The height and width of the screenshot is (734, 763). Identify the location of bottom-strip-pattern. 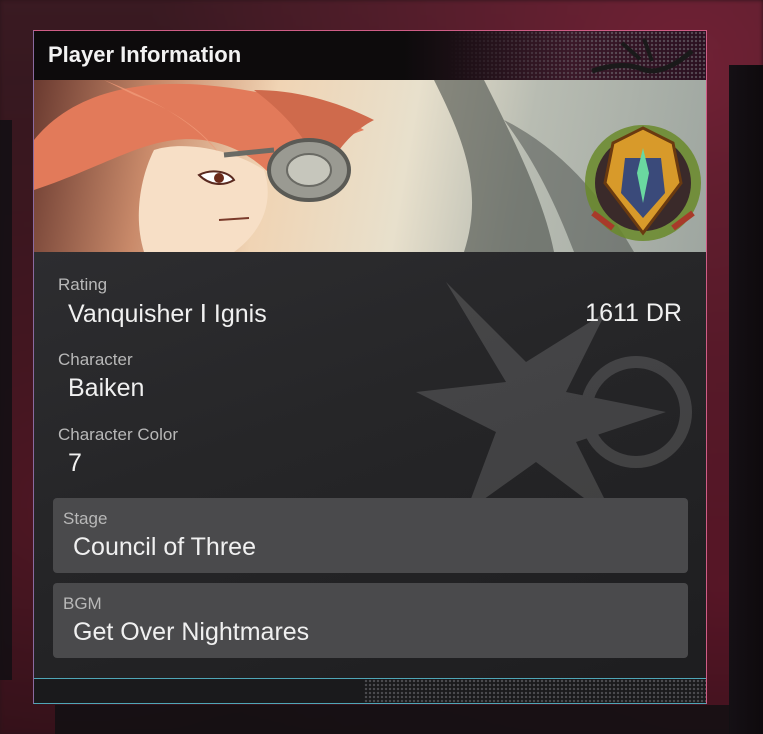
(535, 691).